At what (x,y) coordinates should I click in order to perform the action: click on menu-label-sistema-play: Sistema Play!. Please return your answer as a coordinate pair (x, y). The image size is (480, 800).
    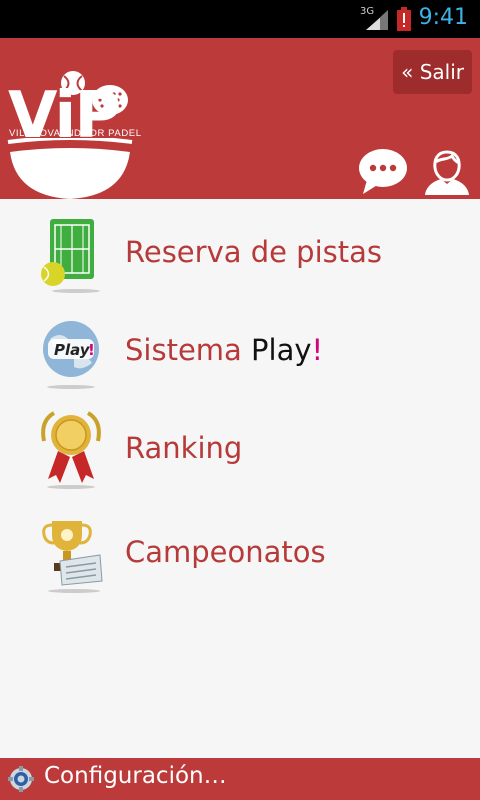
    Looking at the image, I should click on (224, 350).